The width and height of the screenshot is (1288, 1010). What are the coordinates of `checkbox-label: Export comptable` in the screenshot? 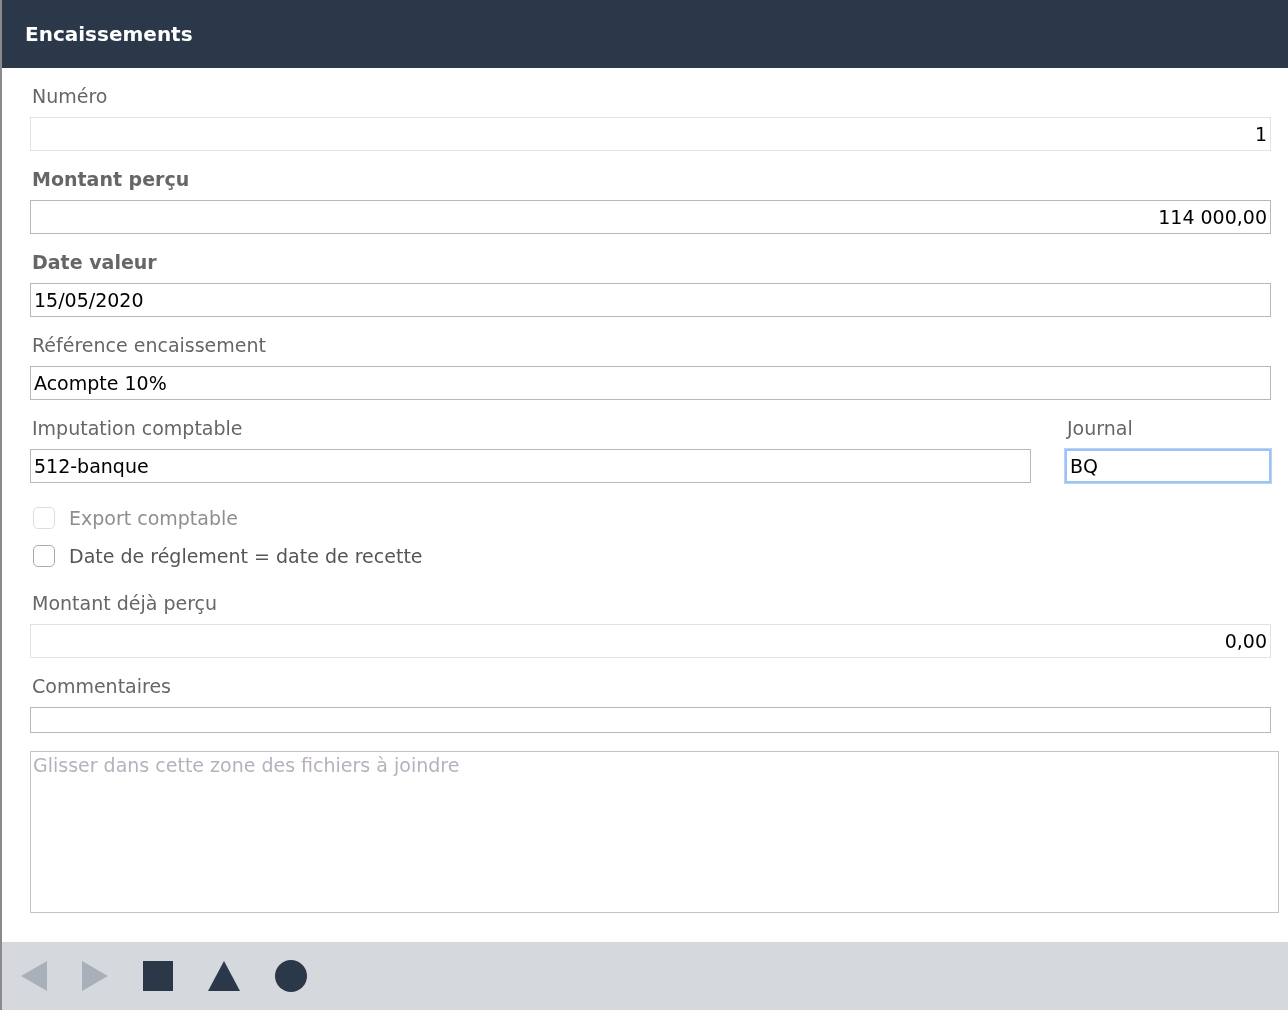 It's located at (153, 518).